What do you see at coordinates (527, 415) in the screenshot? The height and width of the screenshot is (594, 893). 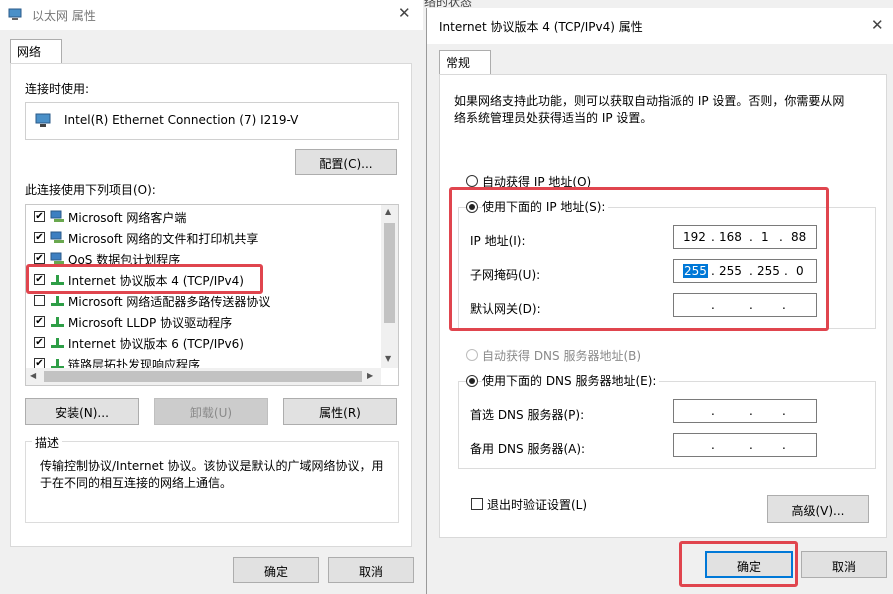 I see `preferred-dns-label: 首选 DNS 服务器(P):` at bounding box center [527, 415].